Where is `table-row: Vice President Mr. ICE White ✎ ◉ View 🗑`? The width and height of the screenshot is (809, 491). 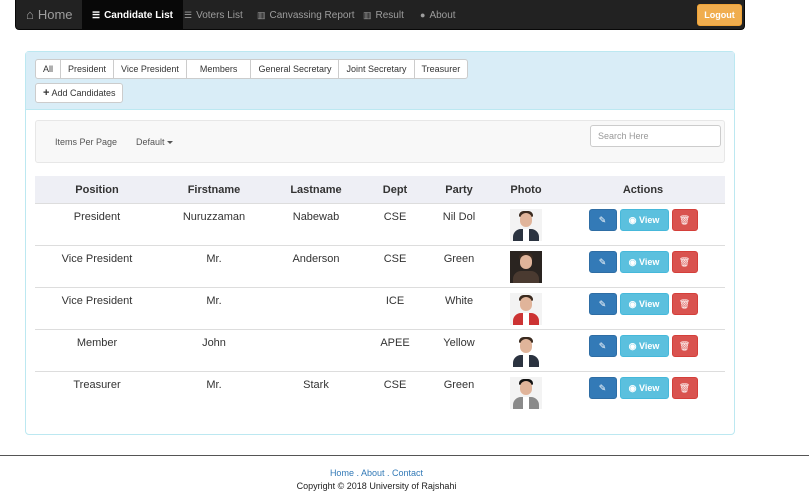 table-row: Vice President Mr. ICE White ✎ ◉ View 🗑 is located at coordinates (380, 308).